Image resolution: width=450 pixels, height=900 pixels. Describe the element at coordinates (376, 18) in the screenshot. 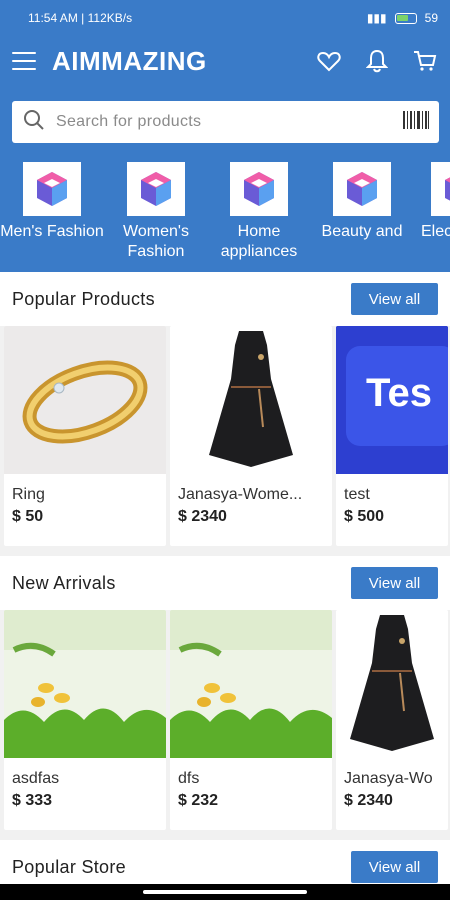

I see `signal-icon: ▮▮▮` at that location.